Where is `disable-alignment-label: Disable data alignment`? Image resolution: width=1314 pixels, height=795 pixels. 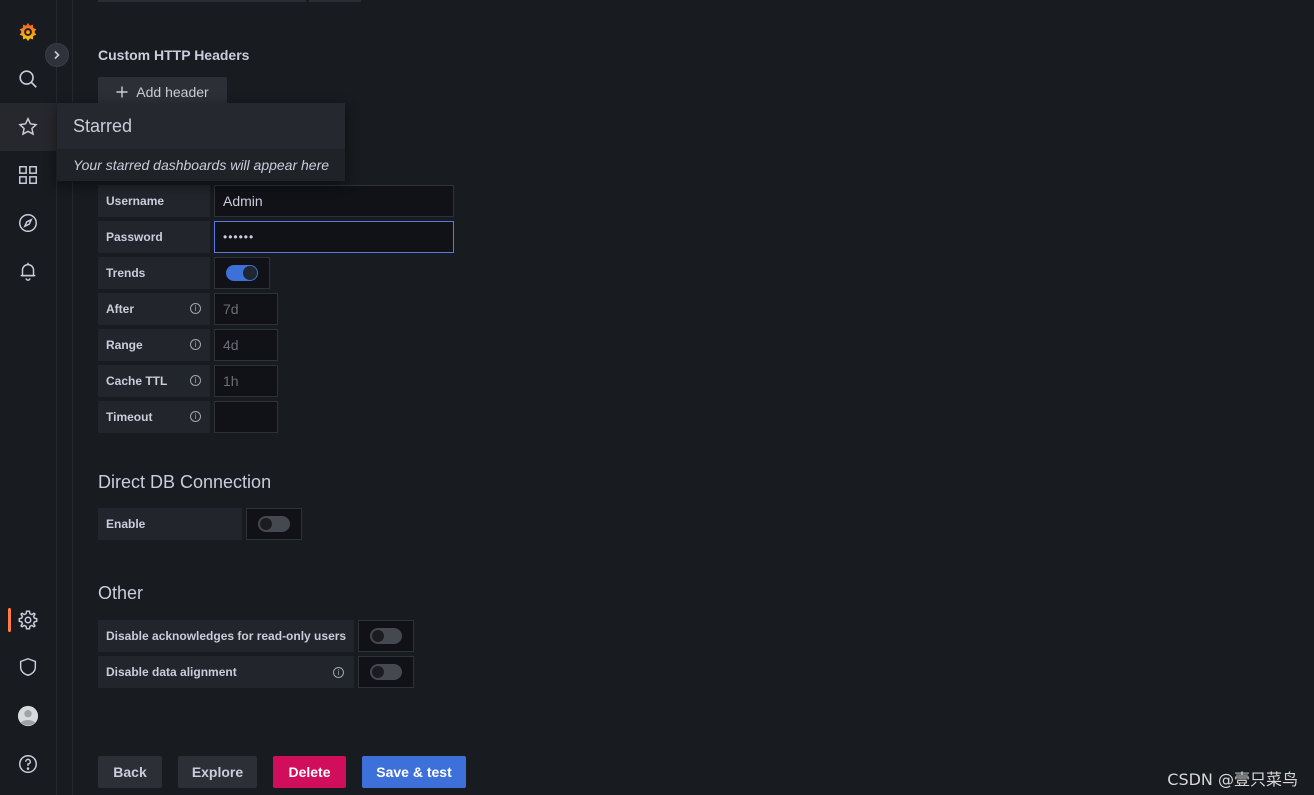 disable-alignment-label: Disable data alignment is located at coordinates (226, 672).